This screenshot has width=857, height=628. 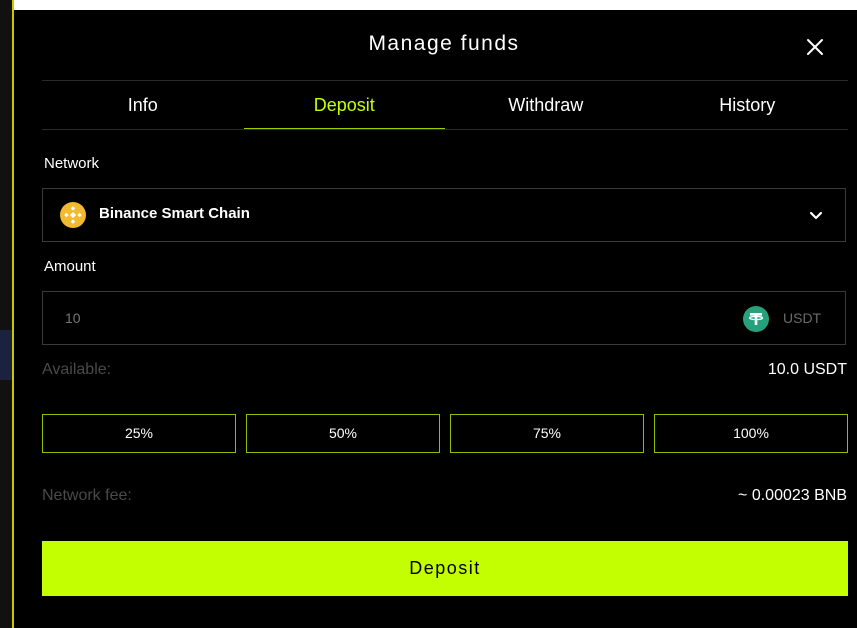 I want to click on close-button, so click(x=815, y=47).